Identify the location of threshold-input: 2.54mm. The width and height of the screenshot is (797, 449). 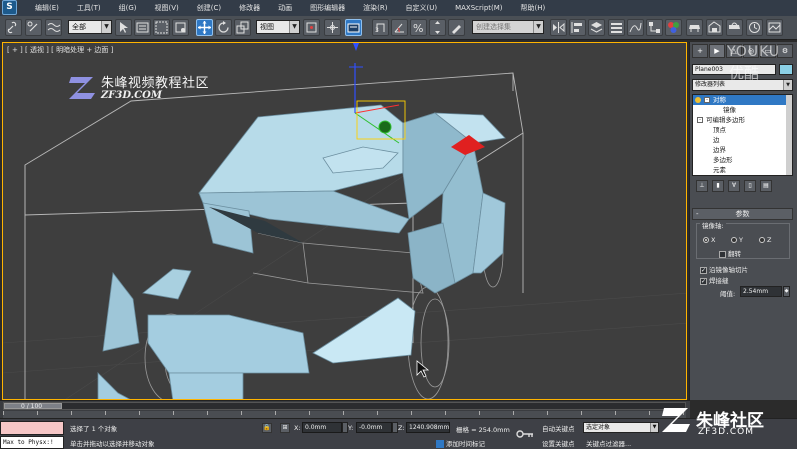
(761, 291).